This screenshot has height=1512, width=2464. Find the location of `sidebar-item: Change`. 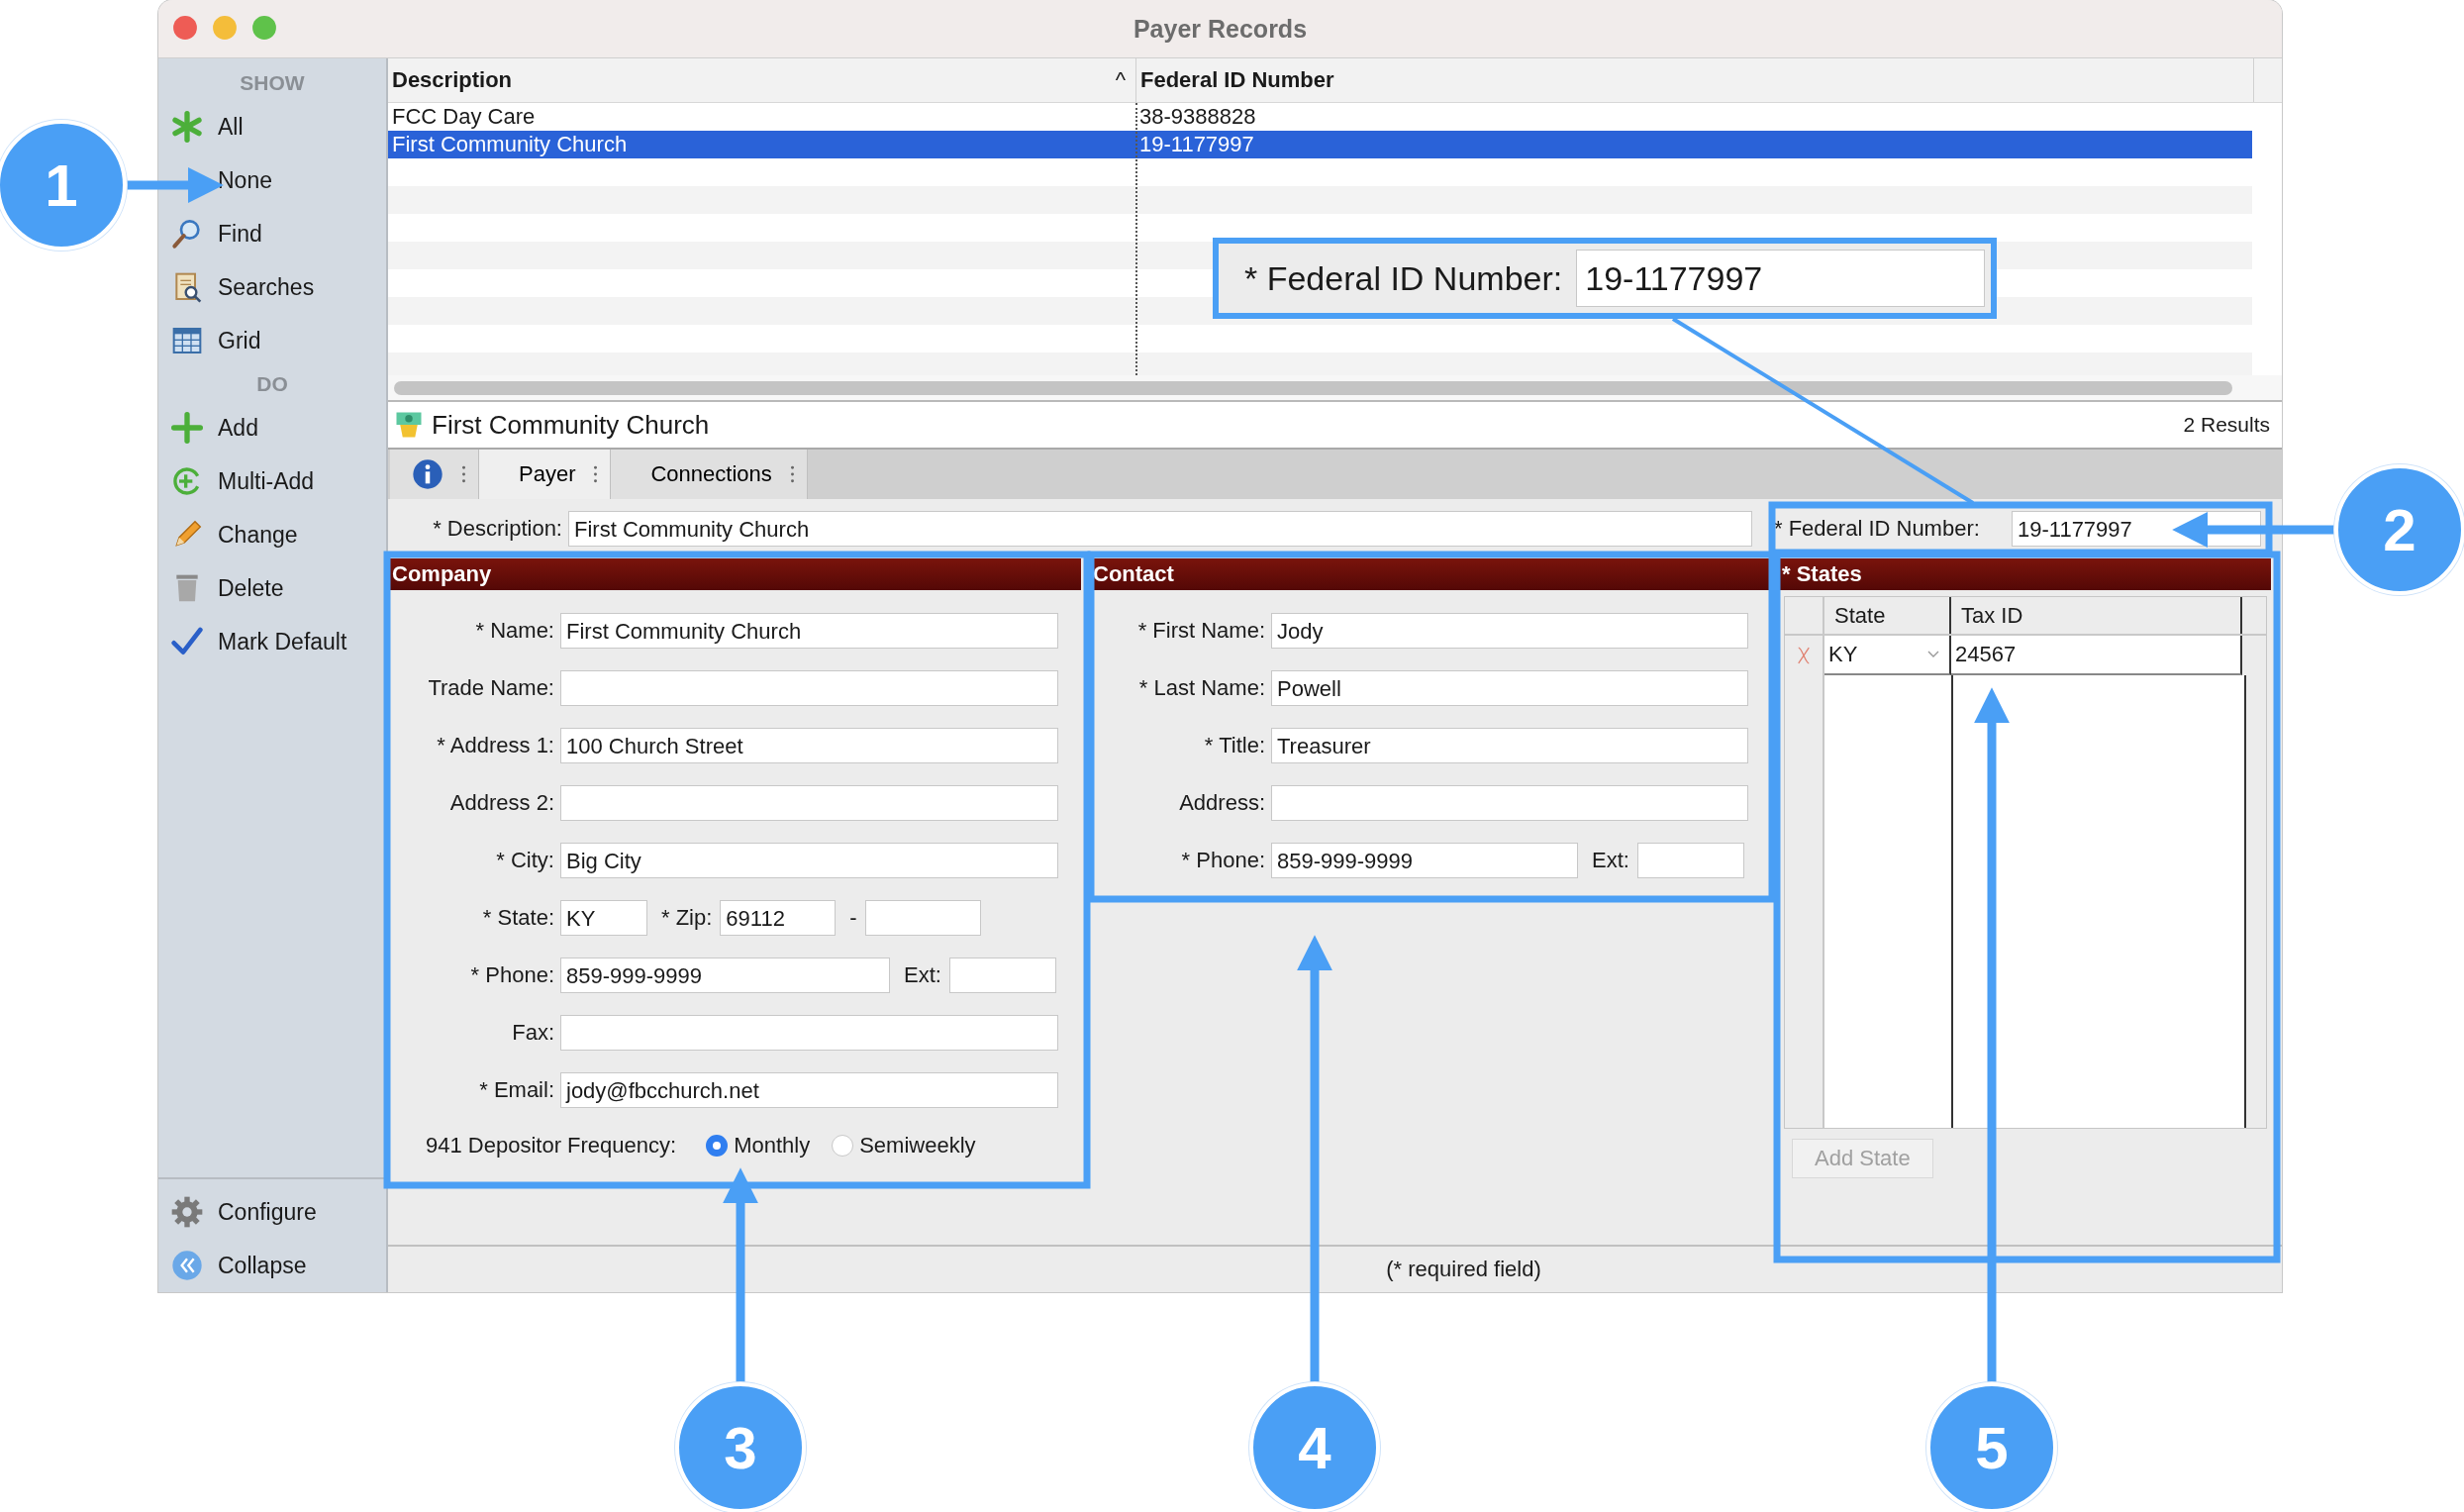

sidebar-item: Change is located at coordinates (272, 534).